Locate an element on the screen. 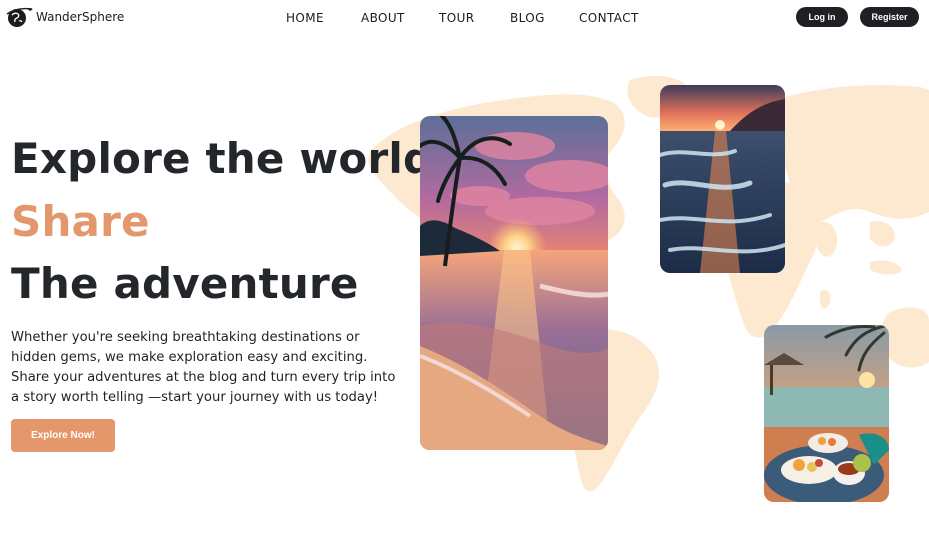 The image size is (929, 549). ocean-waves-photo is located at coordinates (722, 179).